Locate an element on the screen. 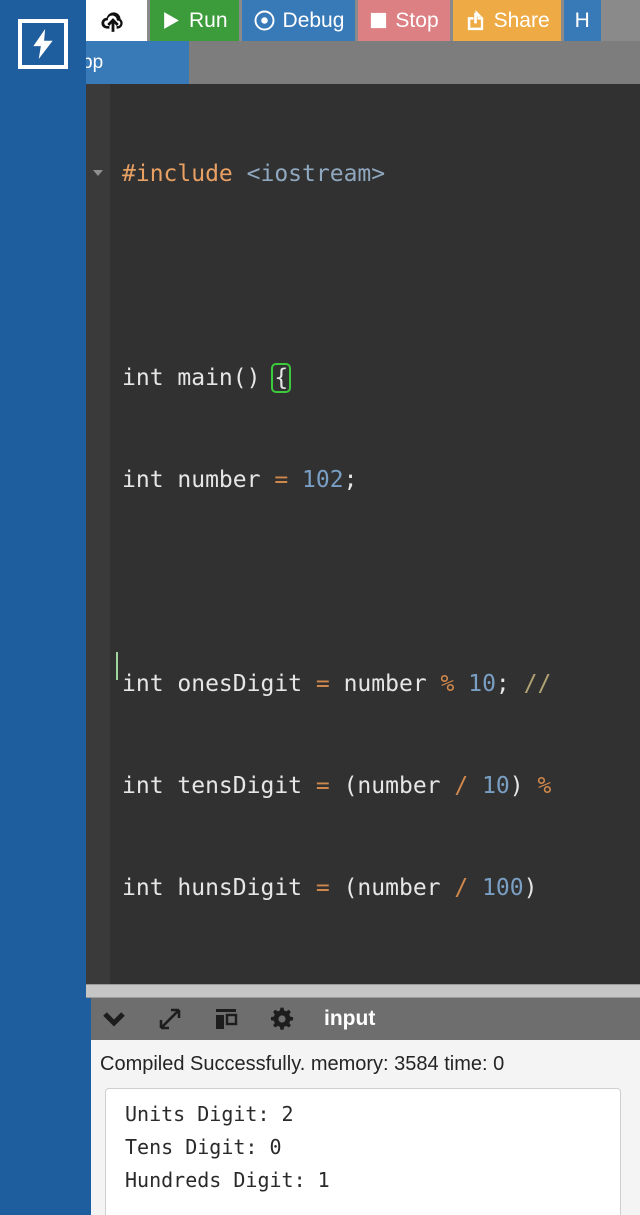  main-toolbar: Run Debug Stop Share H is located at coordinates (363, 20).